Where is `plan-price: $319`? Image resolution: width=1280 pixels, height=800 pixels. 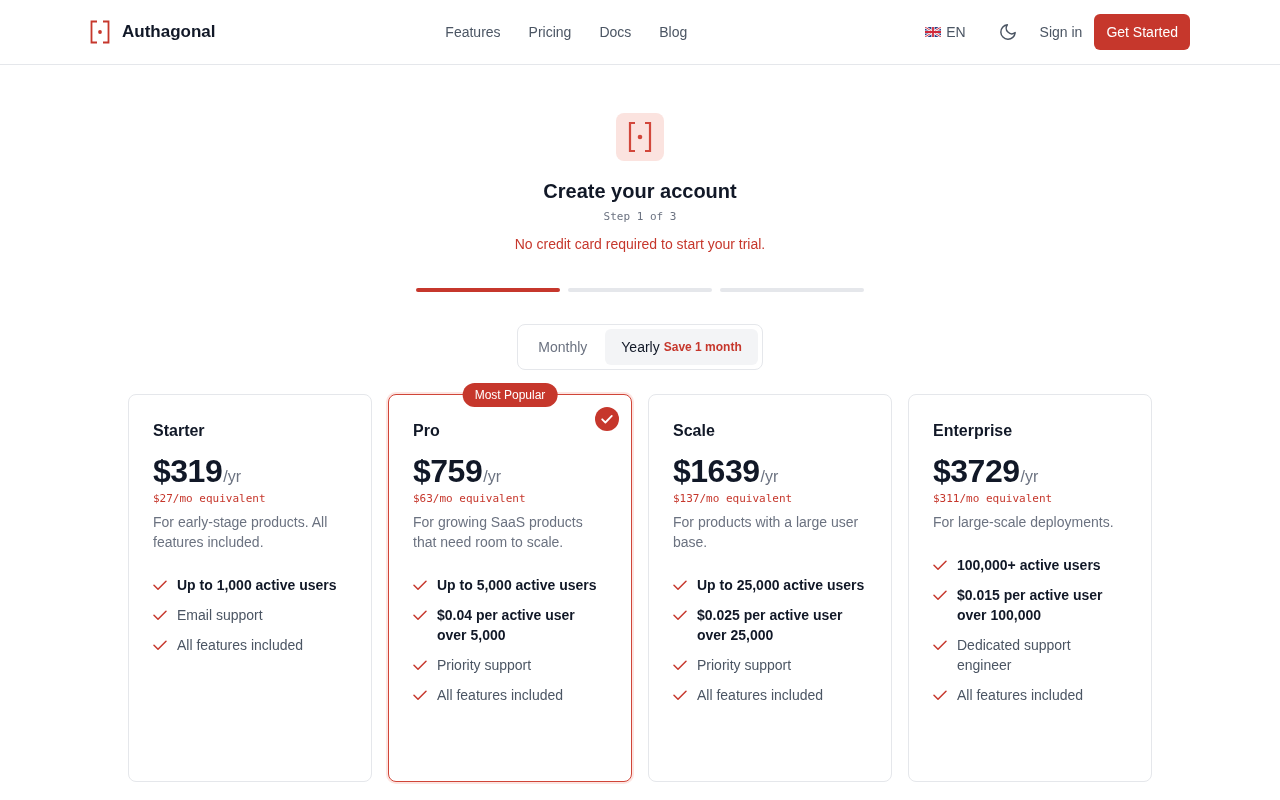
plan-price: $319 is located at coordinates (188, 471).